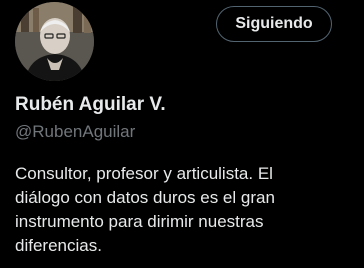 The height and width of the screenshot is (268, 364). Describe the element at coordinates (58, 245) in the screenshot. I see `bio-line: diferencias.` at that location.